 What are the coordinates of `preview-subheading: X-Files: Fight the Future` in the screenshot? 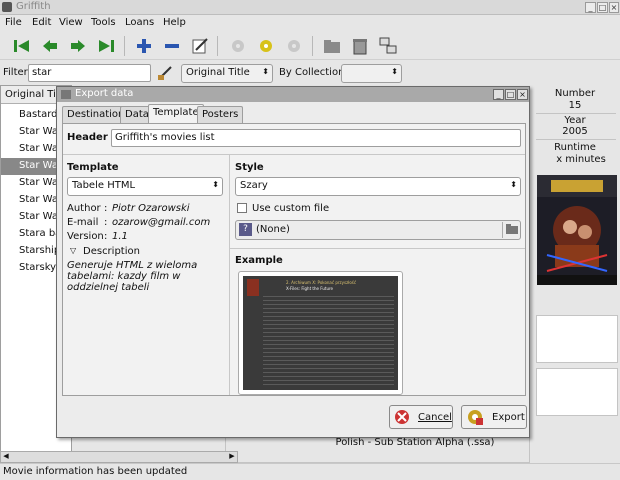 It's located at (309, 288).